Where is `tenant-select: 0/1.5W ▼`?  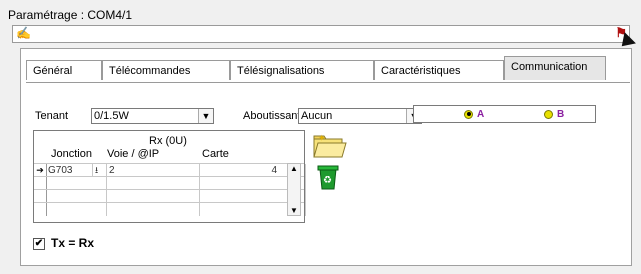 tenant-select: 0/1.5W ▼ is located at coordinates (152, 116).